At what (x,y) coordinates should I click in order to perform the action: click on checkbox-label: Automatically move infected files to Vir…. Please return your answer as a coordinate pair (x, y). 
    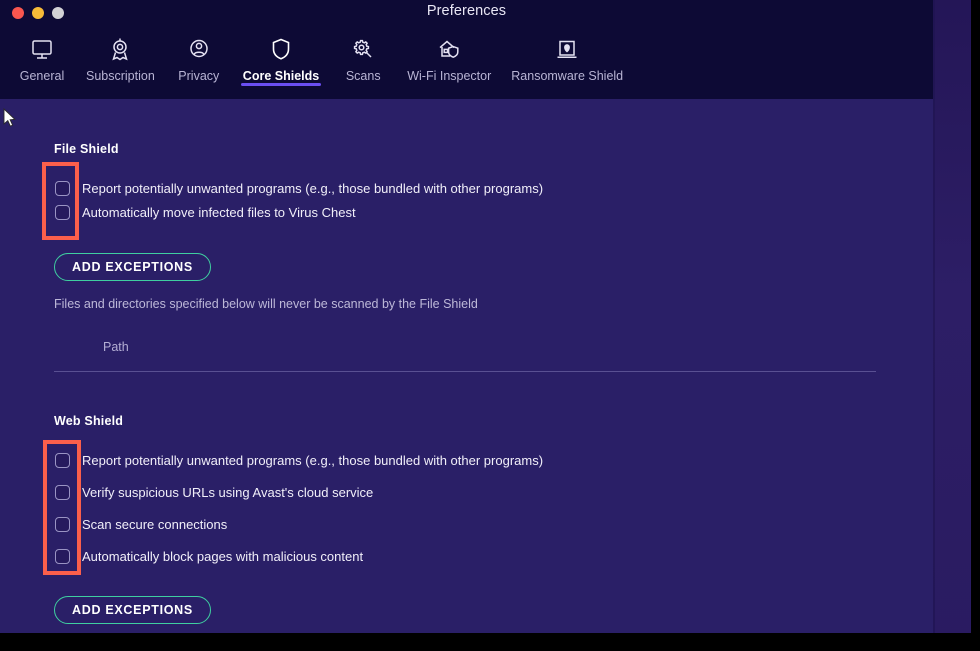
    Looking at the image, I should click on (219, 212).